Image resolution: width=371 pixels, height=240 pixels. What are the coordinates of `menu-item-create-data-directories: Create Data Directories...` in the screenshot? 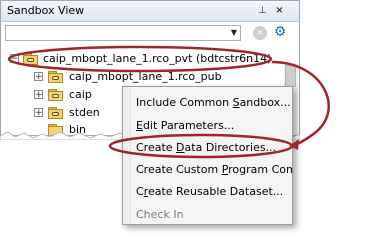 It's located at (206, 148).